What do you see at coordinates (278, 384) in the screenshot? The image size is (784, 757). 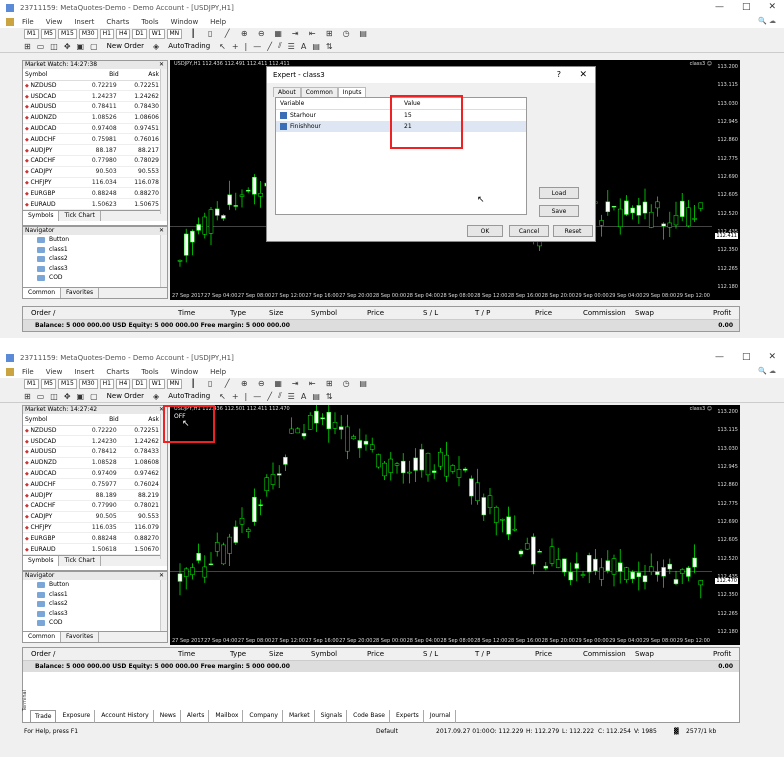 I see `tile-icon: ▦` at bounding box center [278, 384].